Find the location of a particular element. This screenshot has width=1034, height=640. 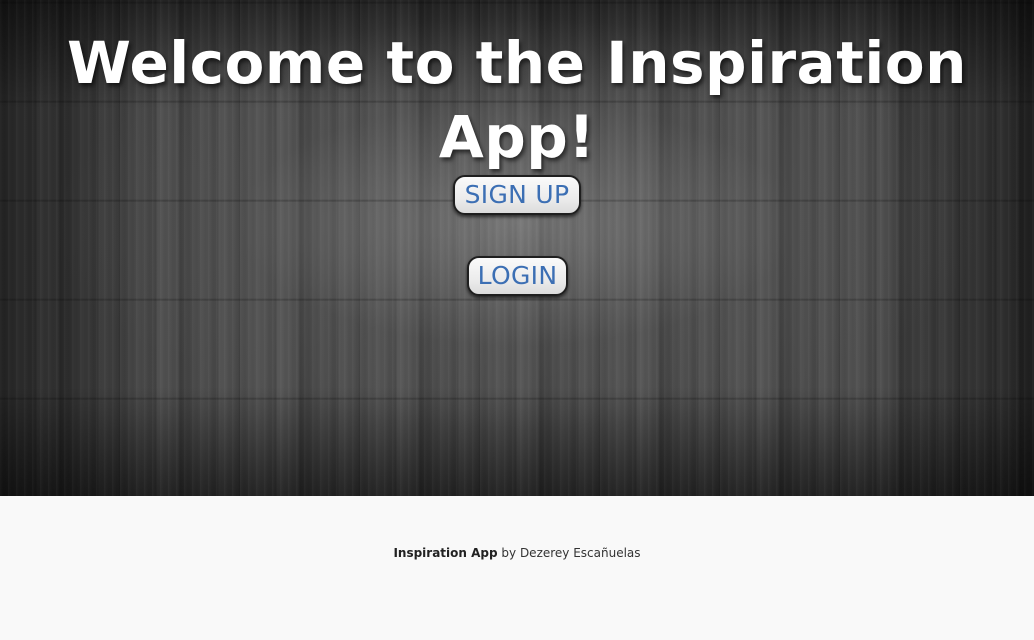

footer-credit: Inspiration App by Dezerey Escañuelas is located at coordinates (517, 553).